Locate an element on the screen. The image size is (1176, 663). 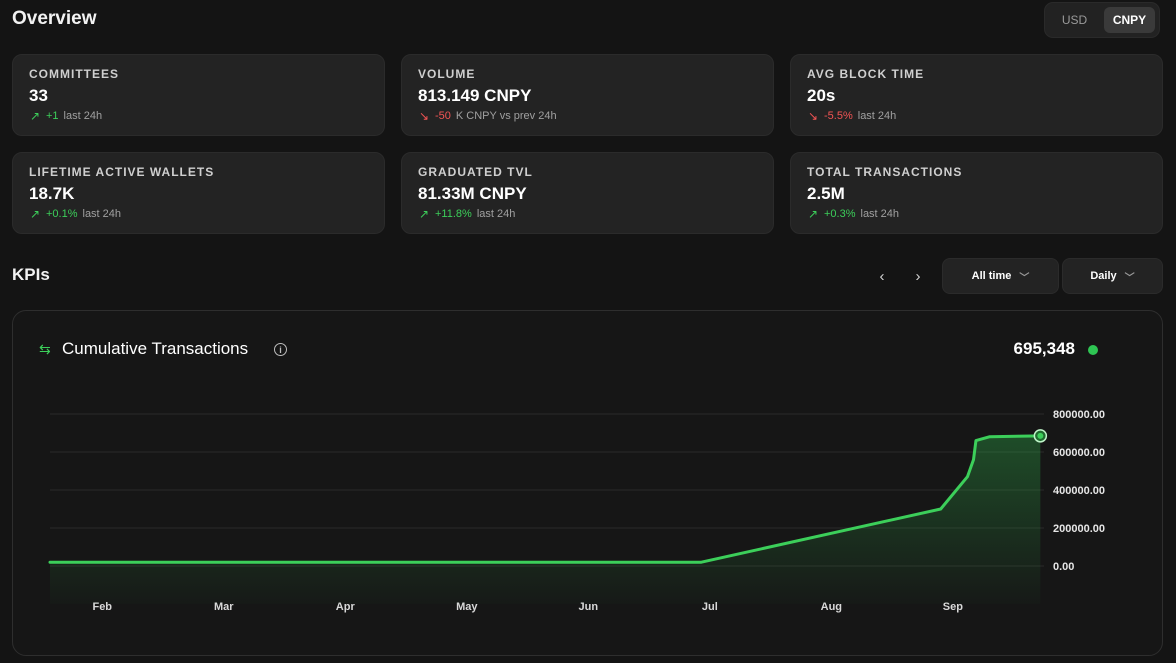
y-tick-label: 200000.00 is located at coordinates (1079, 529).